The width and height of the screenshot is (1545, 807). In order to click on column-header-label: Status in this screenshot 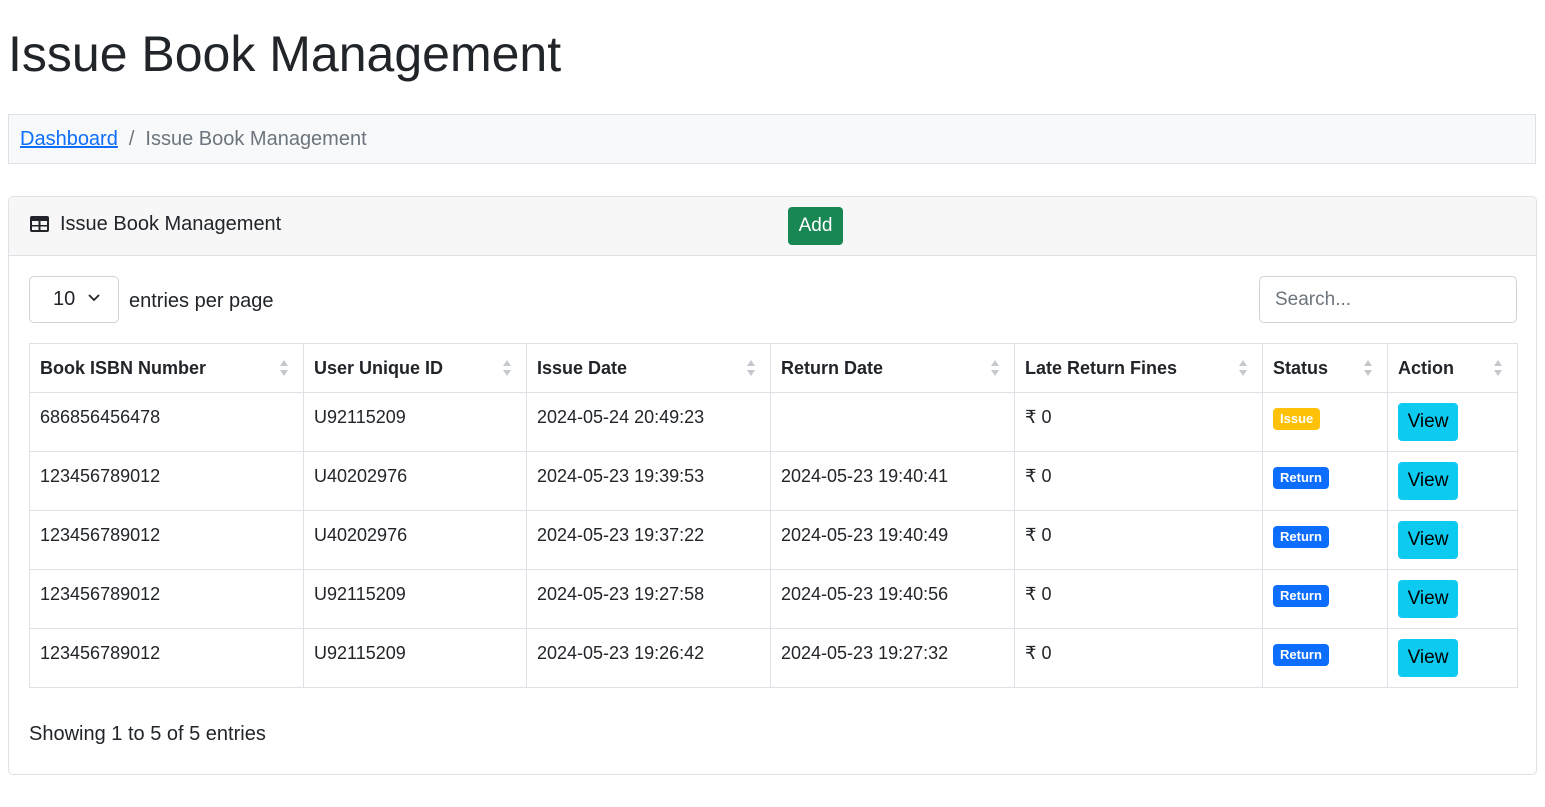, I will do `click(1301, 367)`.